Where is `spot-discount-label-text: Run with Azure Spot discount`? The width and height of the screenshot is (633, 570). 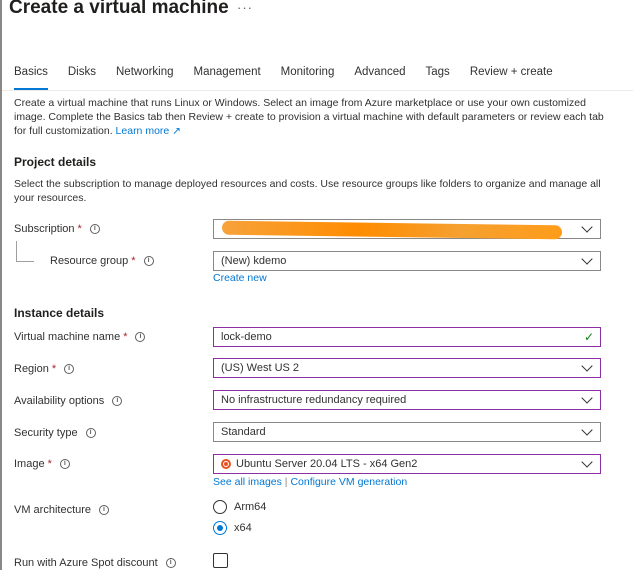 spot-discount-label-text: Run with Azure Spot discount is located at coordinates (86, 563).